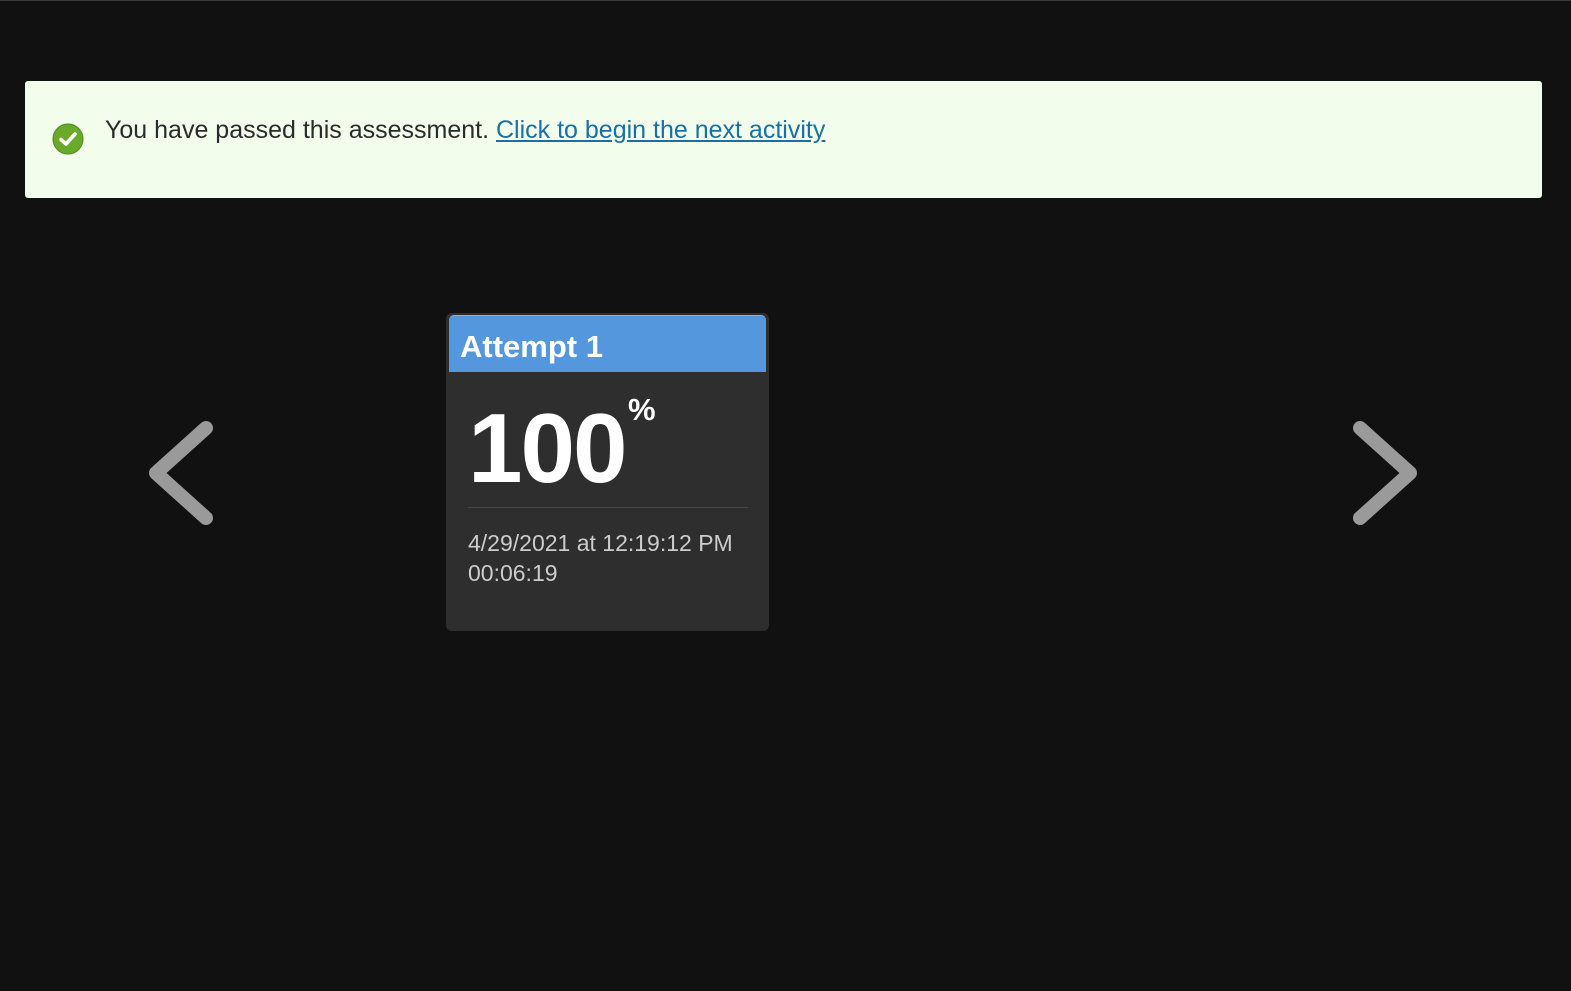 The width and height of the screenshot is (1571, 991). I want to click on next-activity-link: Click to begin the next activity, so click(660, 130).